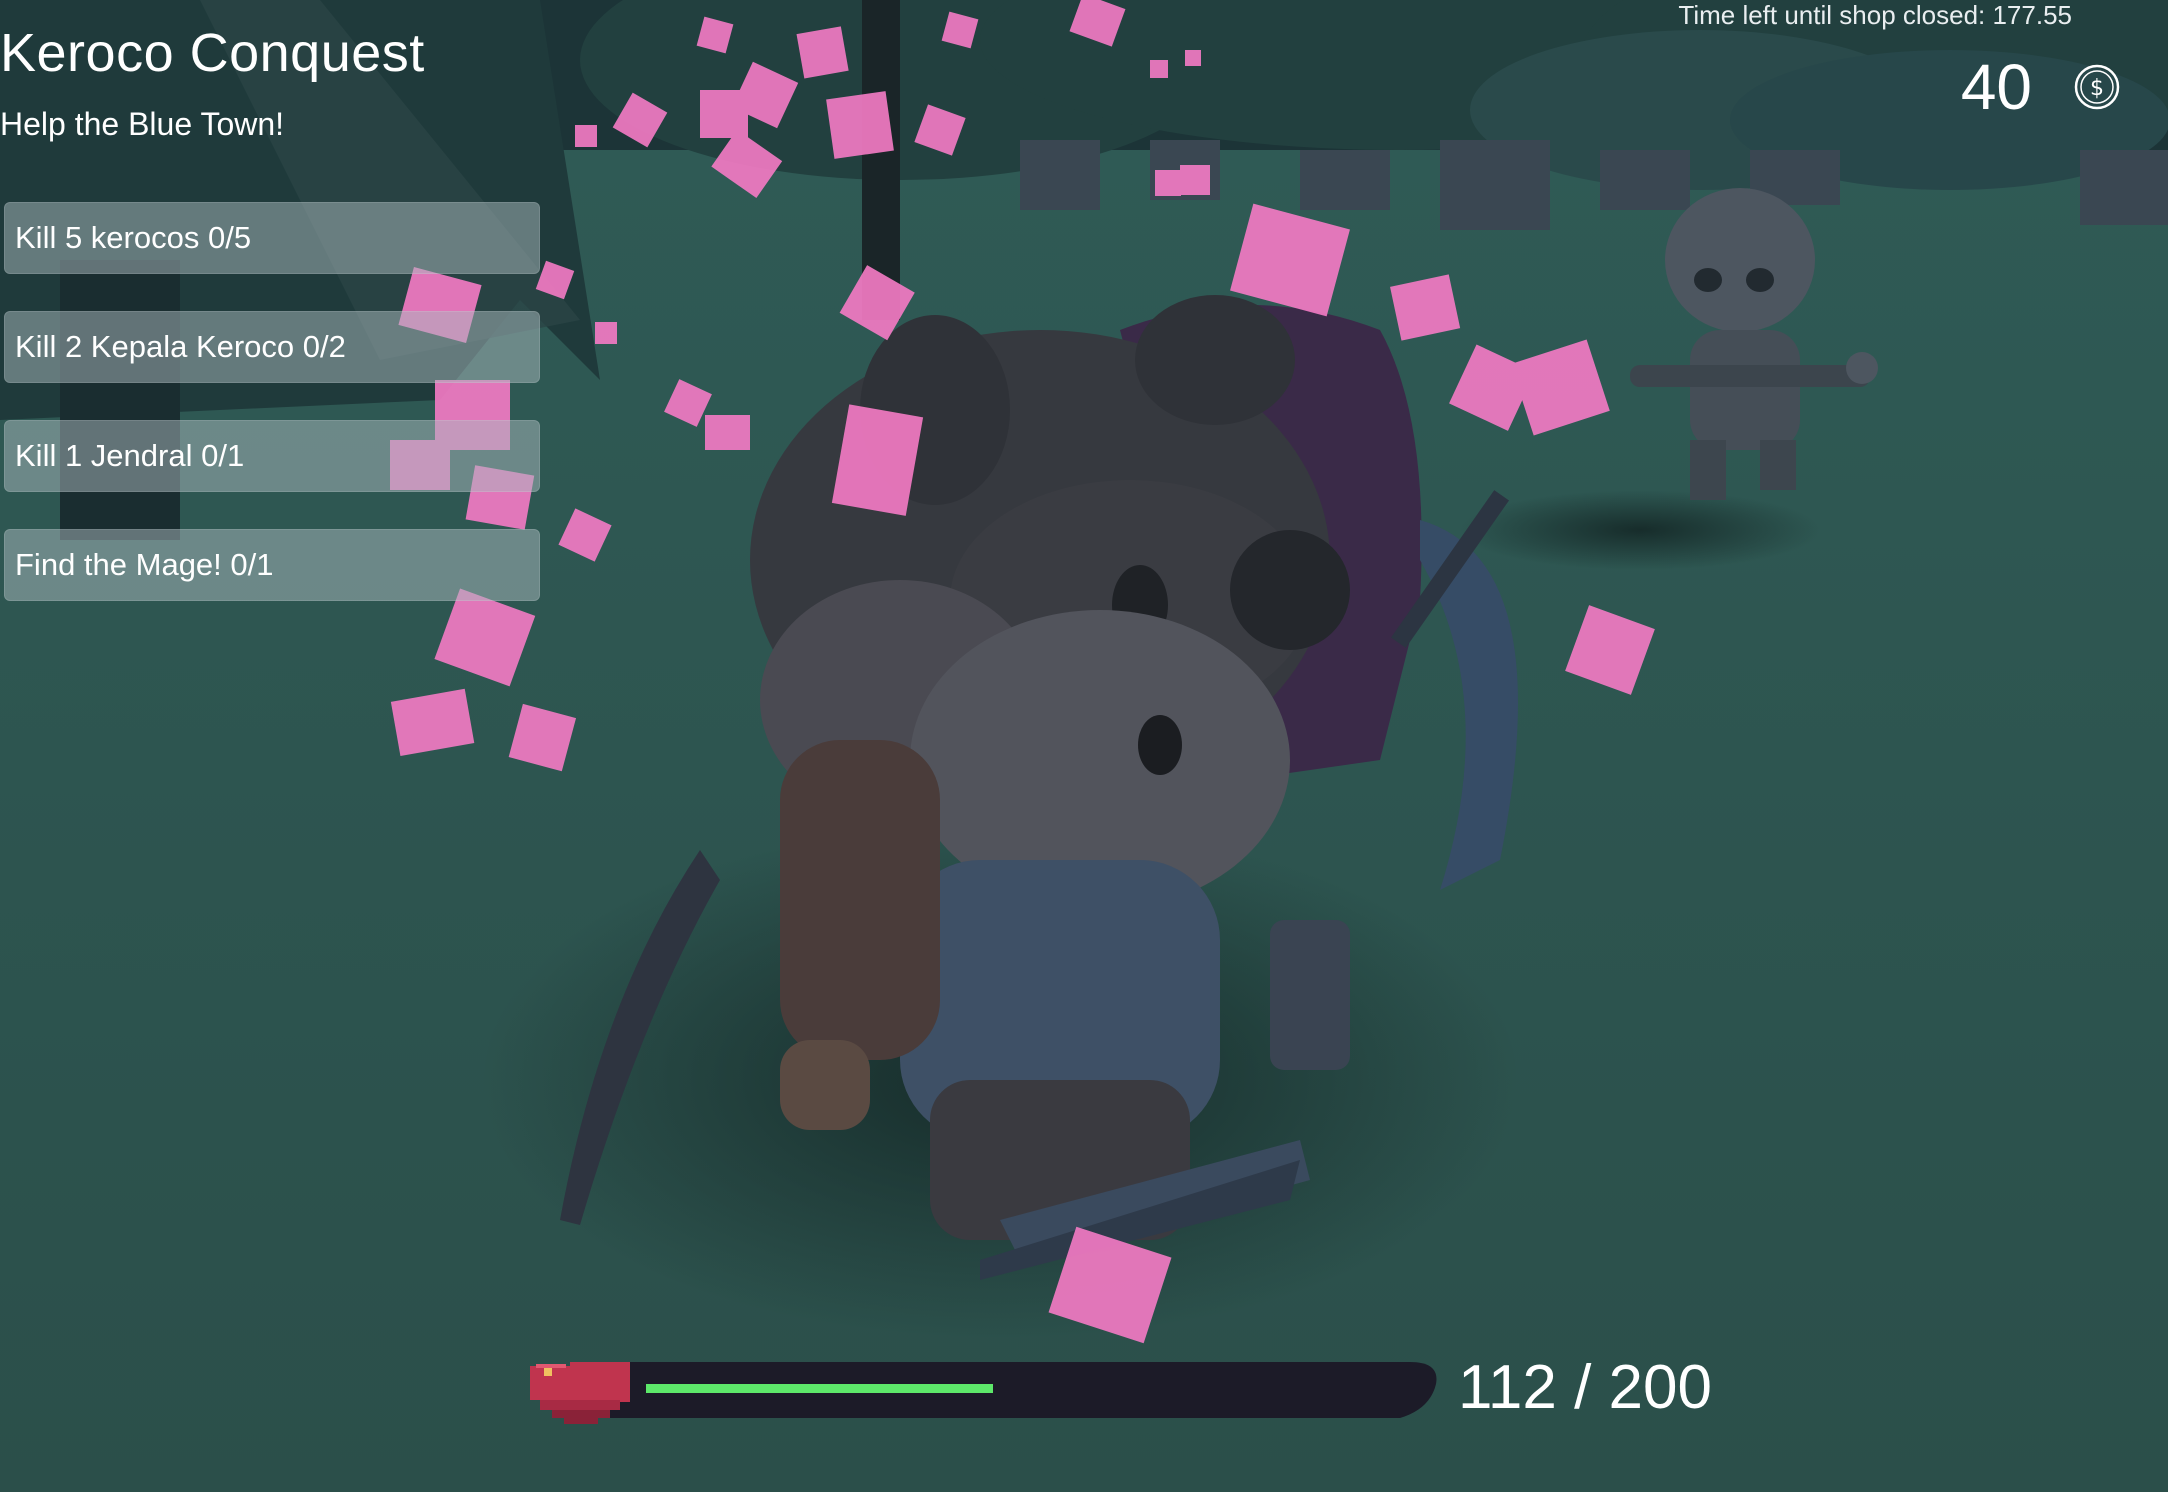 The width and height of the screenshot is (2168, 1492). What do you see at coordinates (272, 565) in the screenshot?
I see `quest-item: Find the Mage! 0/1` at bounding box center [272, 565].